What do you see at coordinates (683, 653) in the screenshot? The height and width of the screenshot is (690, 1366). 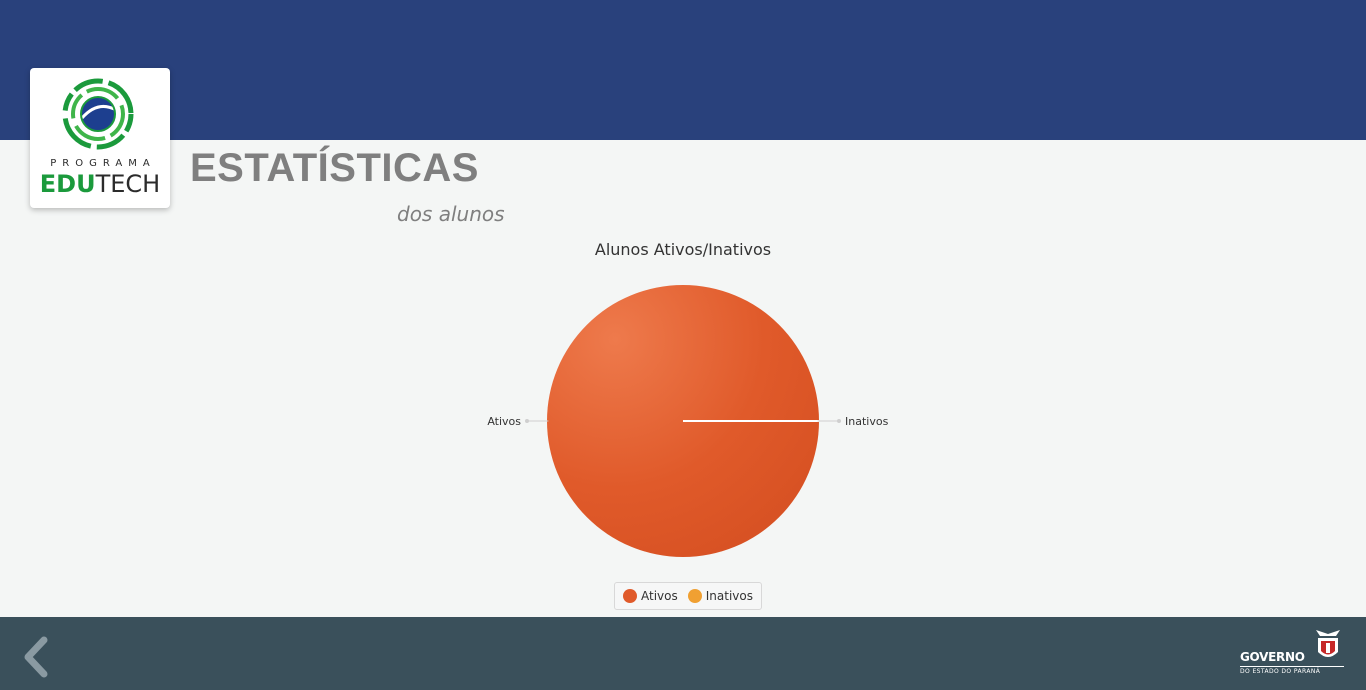 I see `footer-band` at bounding box center [683, 653].